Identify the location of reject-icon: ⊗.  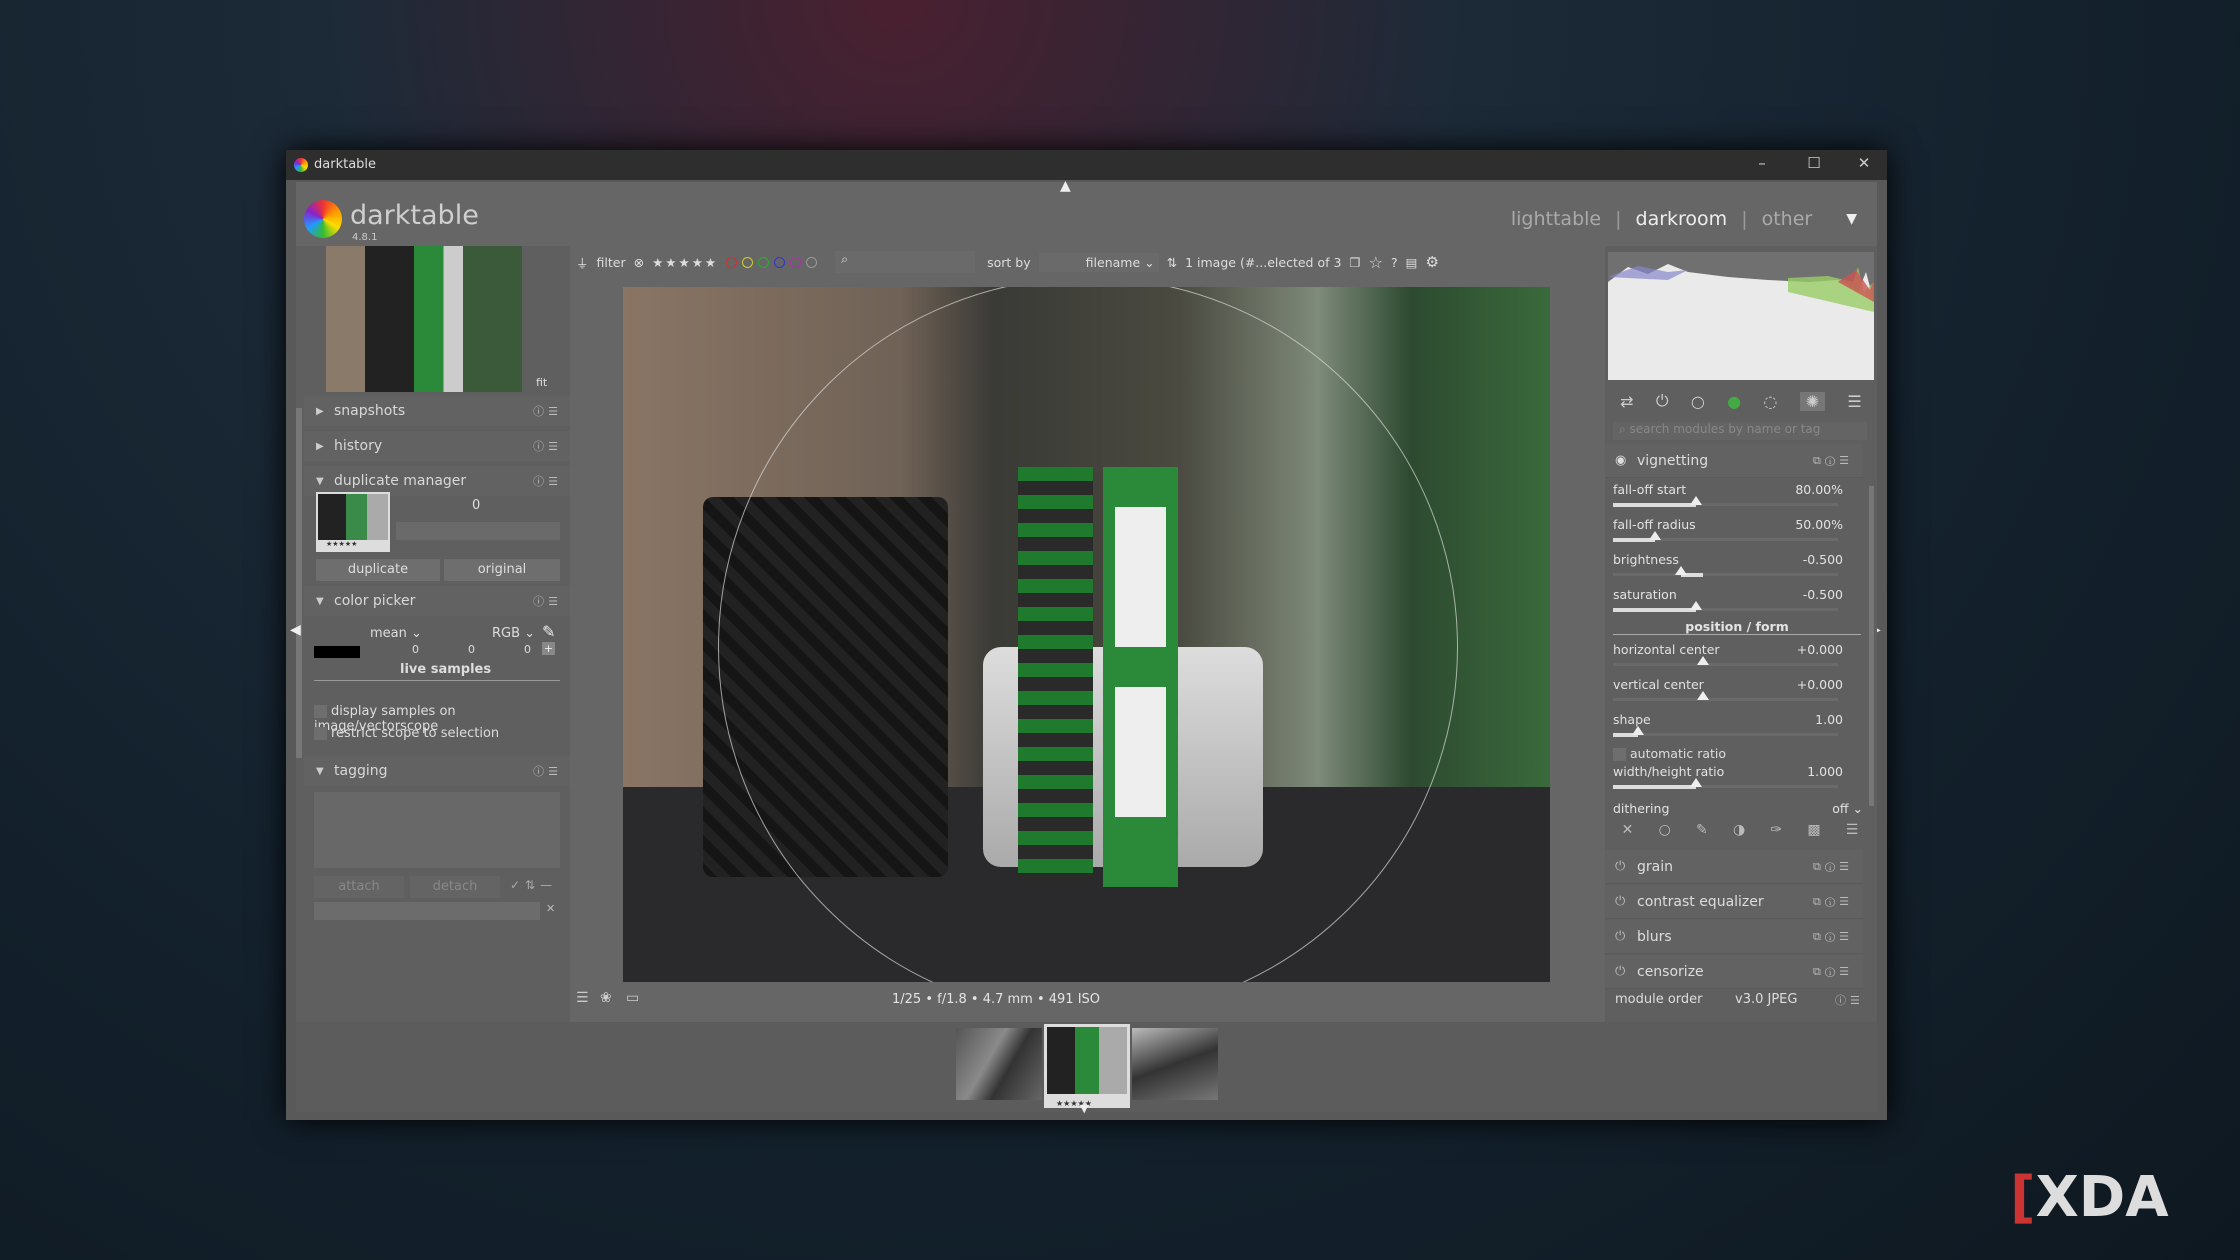
(639, 262).